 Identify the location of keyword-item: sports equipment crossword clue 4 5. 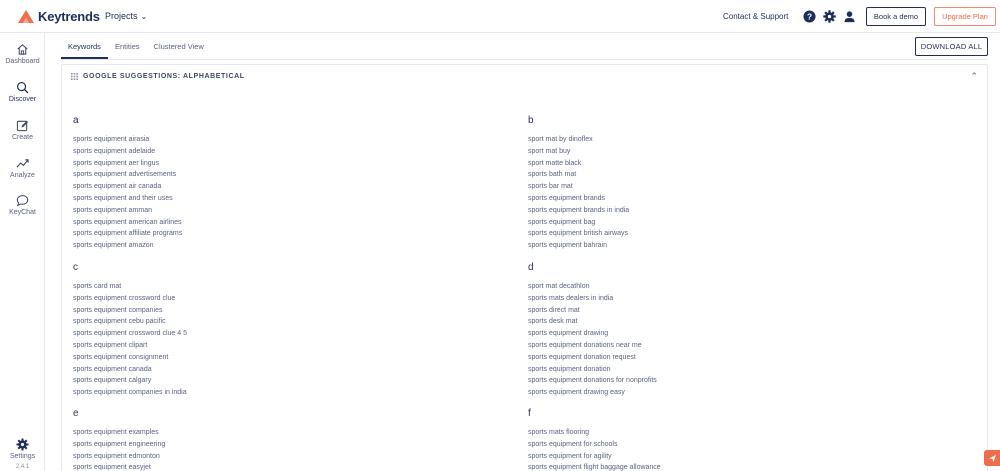
(273, 334).